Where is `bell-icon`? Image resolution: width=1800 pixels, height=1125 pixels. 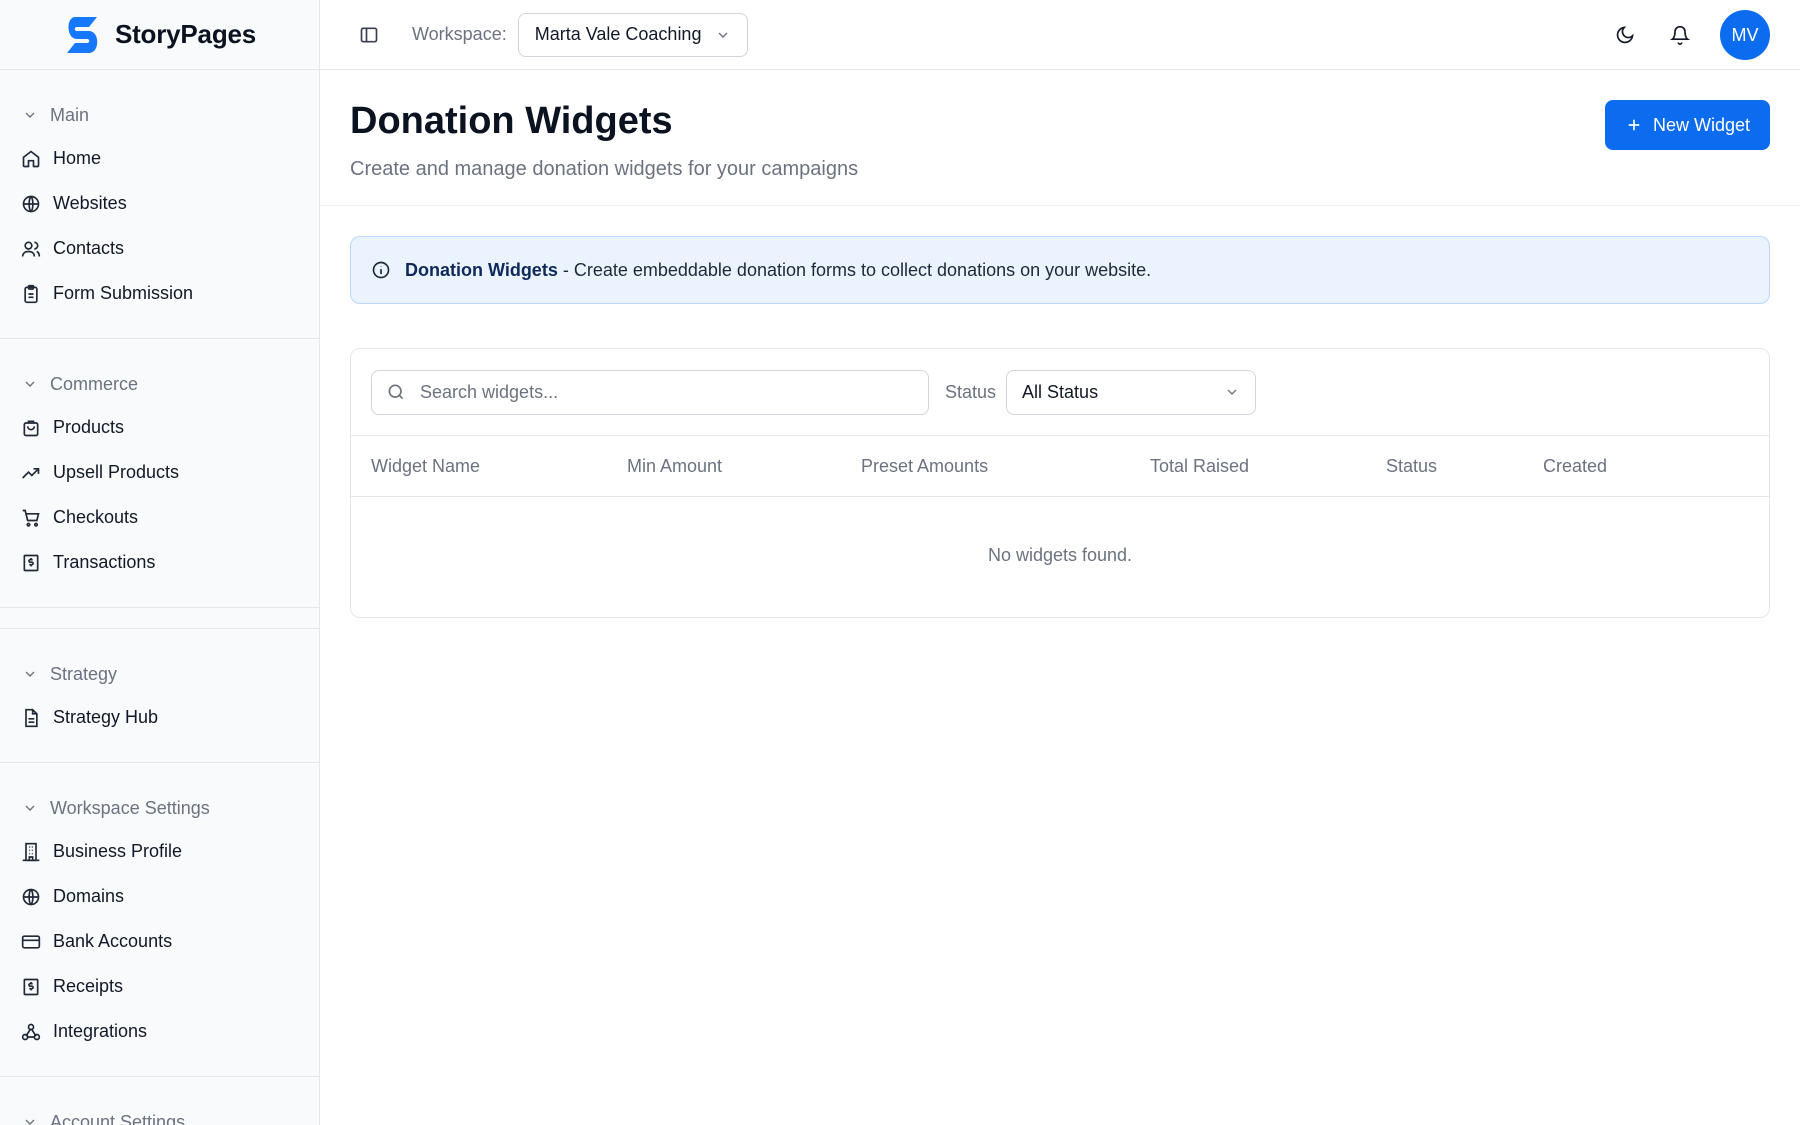
bell-icon is located at coordinates (1680, 35).